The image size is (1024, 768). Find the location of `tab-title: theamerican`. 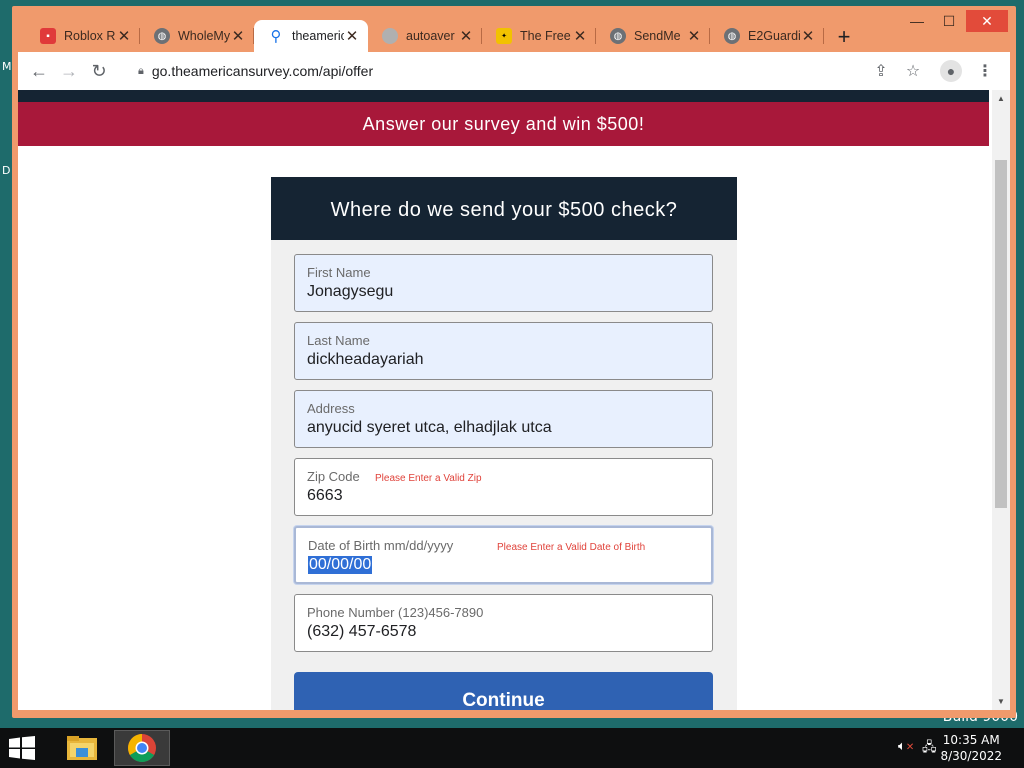

tab-title: theamerican is located at coordinates (318, 36).